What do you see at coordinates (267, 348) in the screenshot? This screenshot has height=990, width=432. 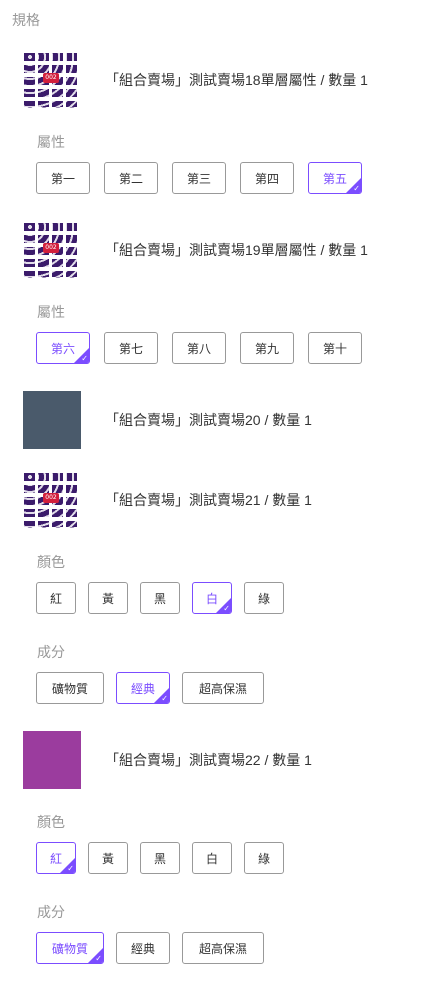 I see `option-button: 第九` at bounding box center [267, 348].